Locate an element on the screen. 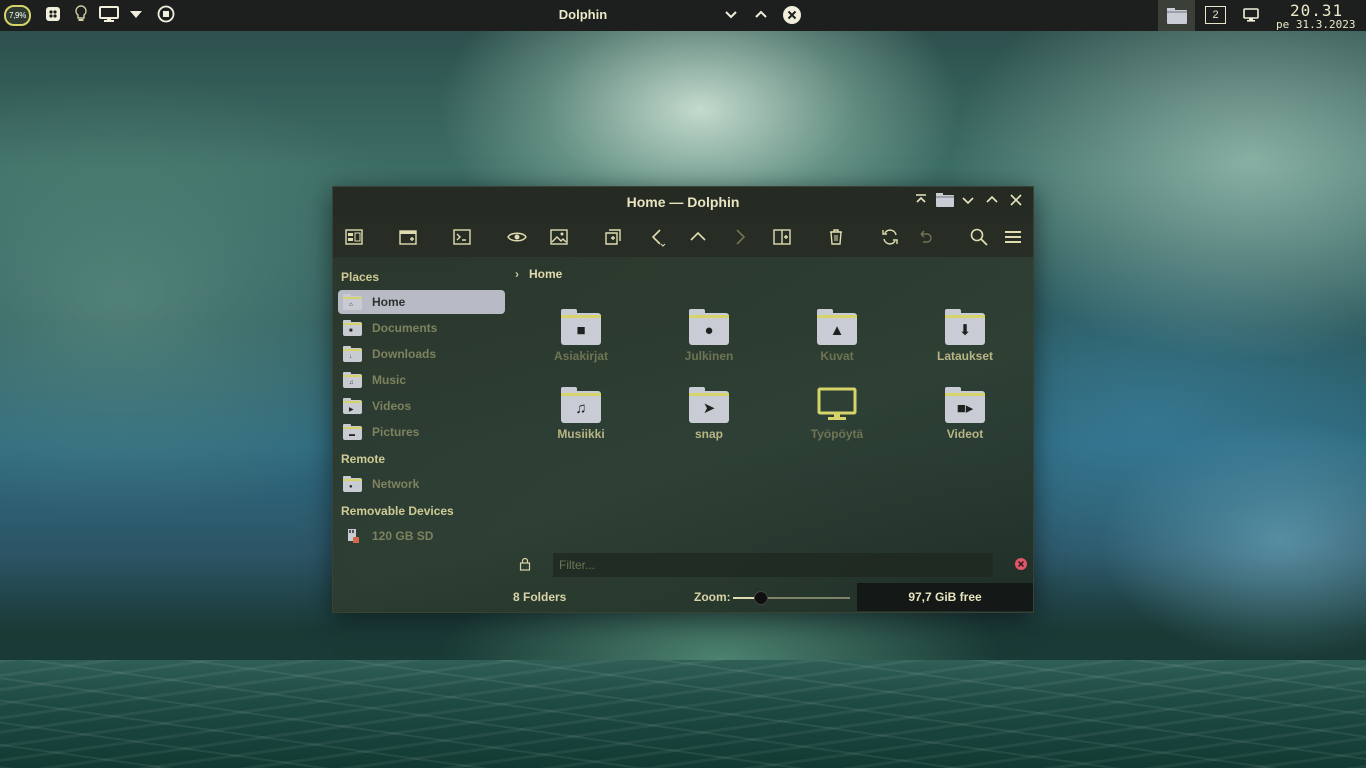 The image size is (1366, 768). zoom-slider-handle is located at coordinates (761, 598).